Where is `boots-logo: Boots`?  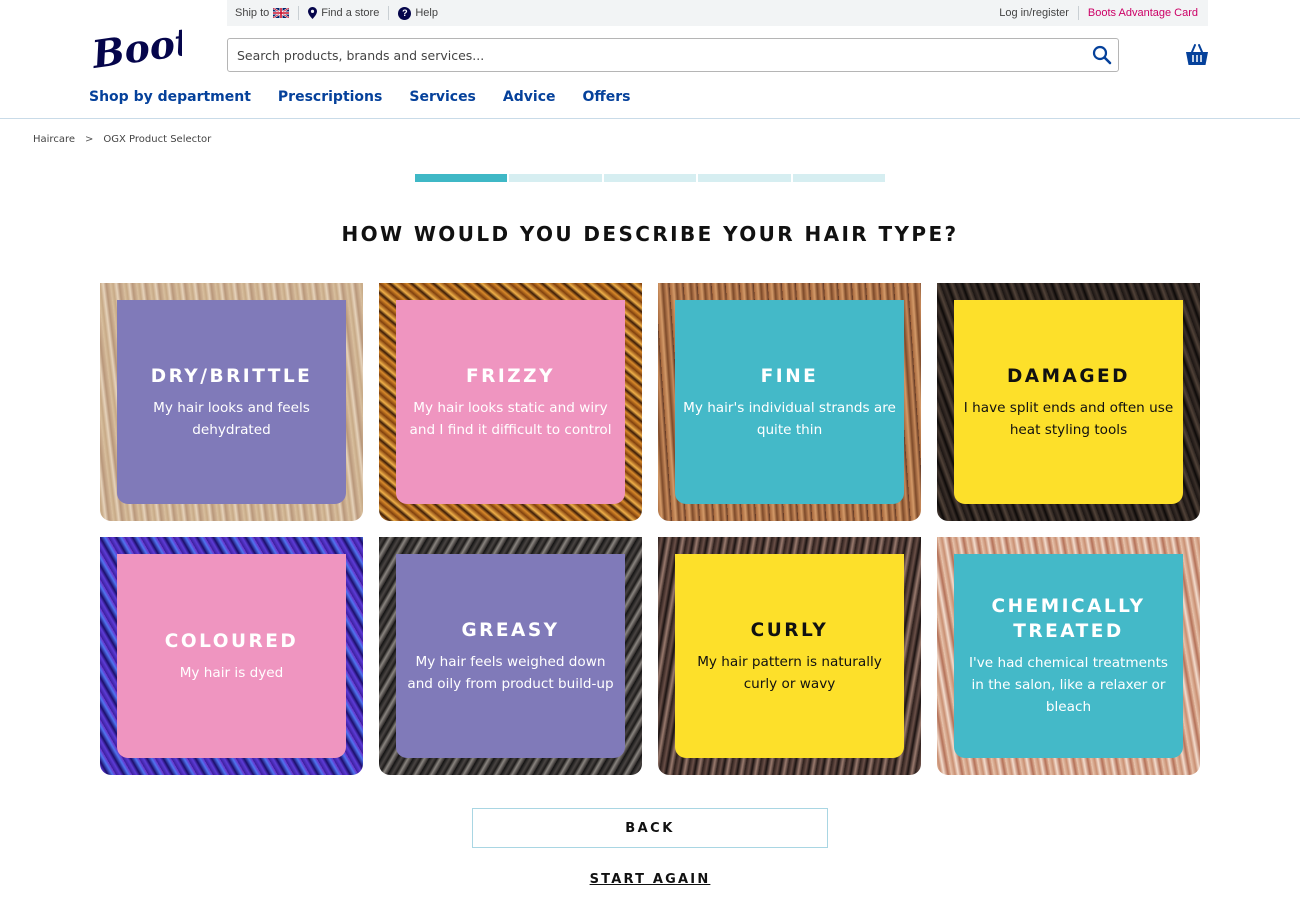
boots-logo: Boots is located at coordinates (136, 45).